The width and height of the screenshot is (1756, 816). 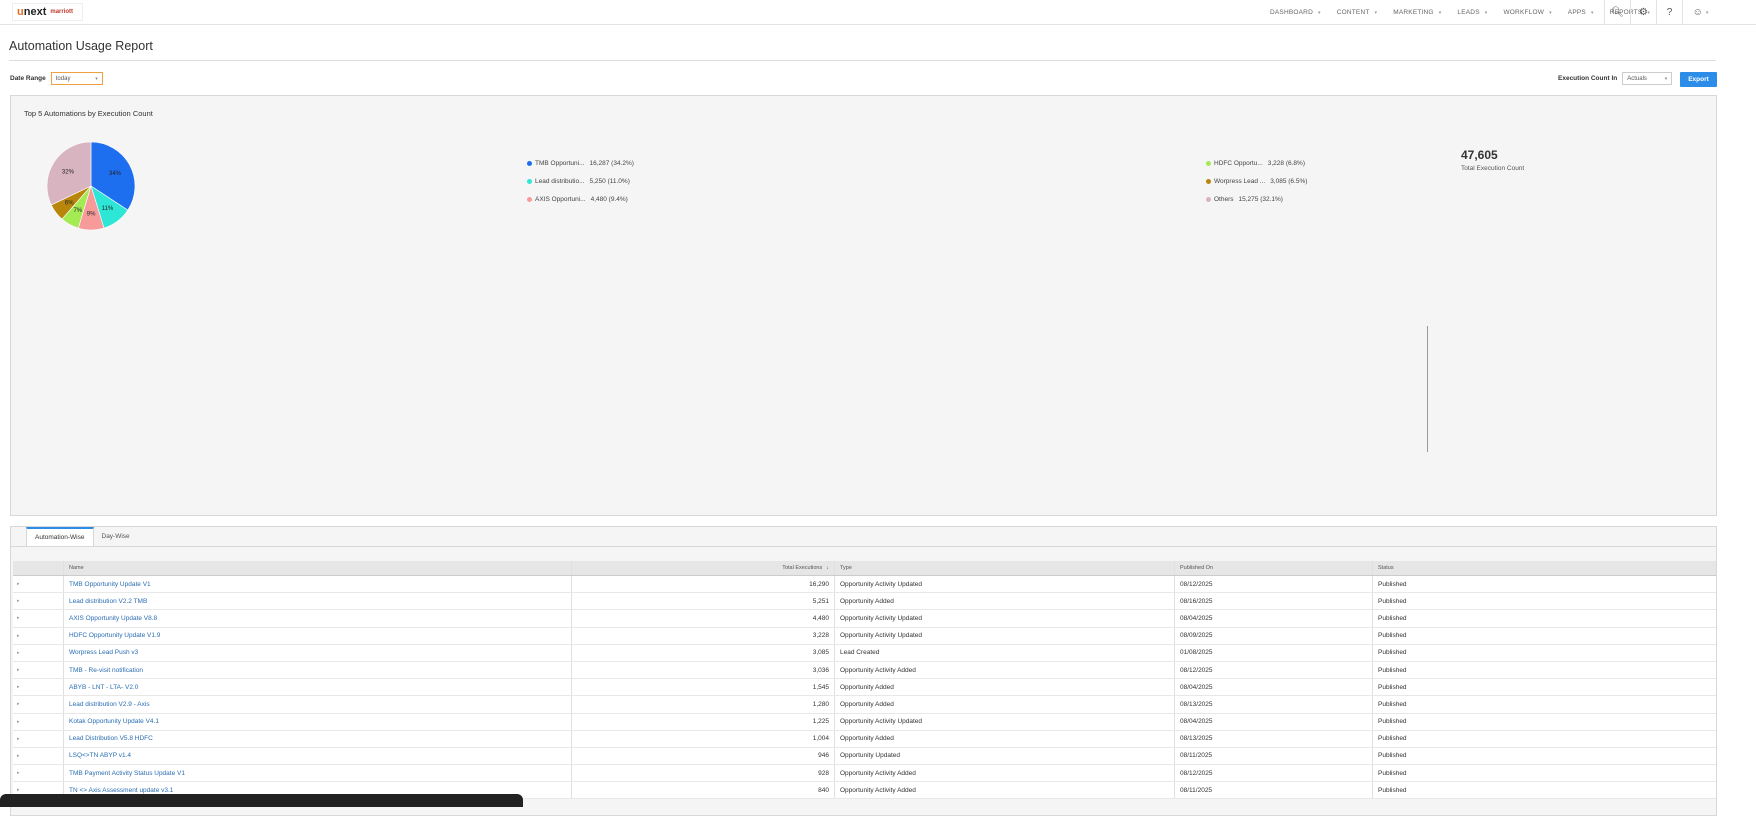 What do you see at coordinates (1274, 773) in the screenshot?
I see `published-on-cell: 08/12/2025` at bounding box center [1274, 773].